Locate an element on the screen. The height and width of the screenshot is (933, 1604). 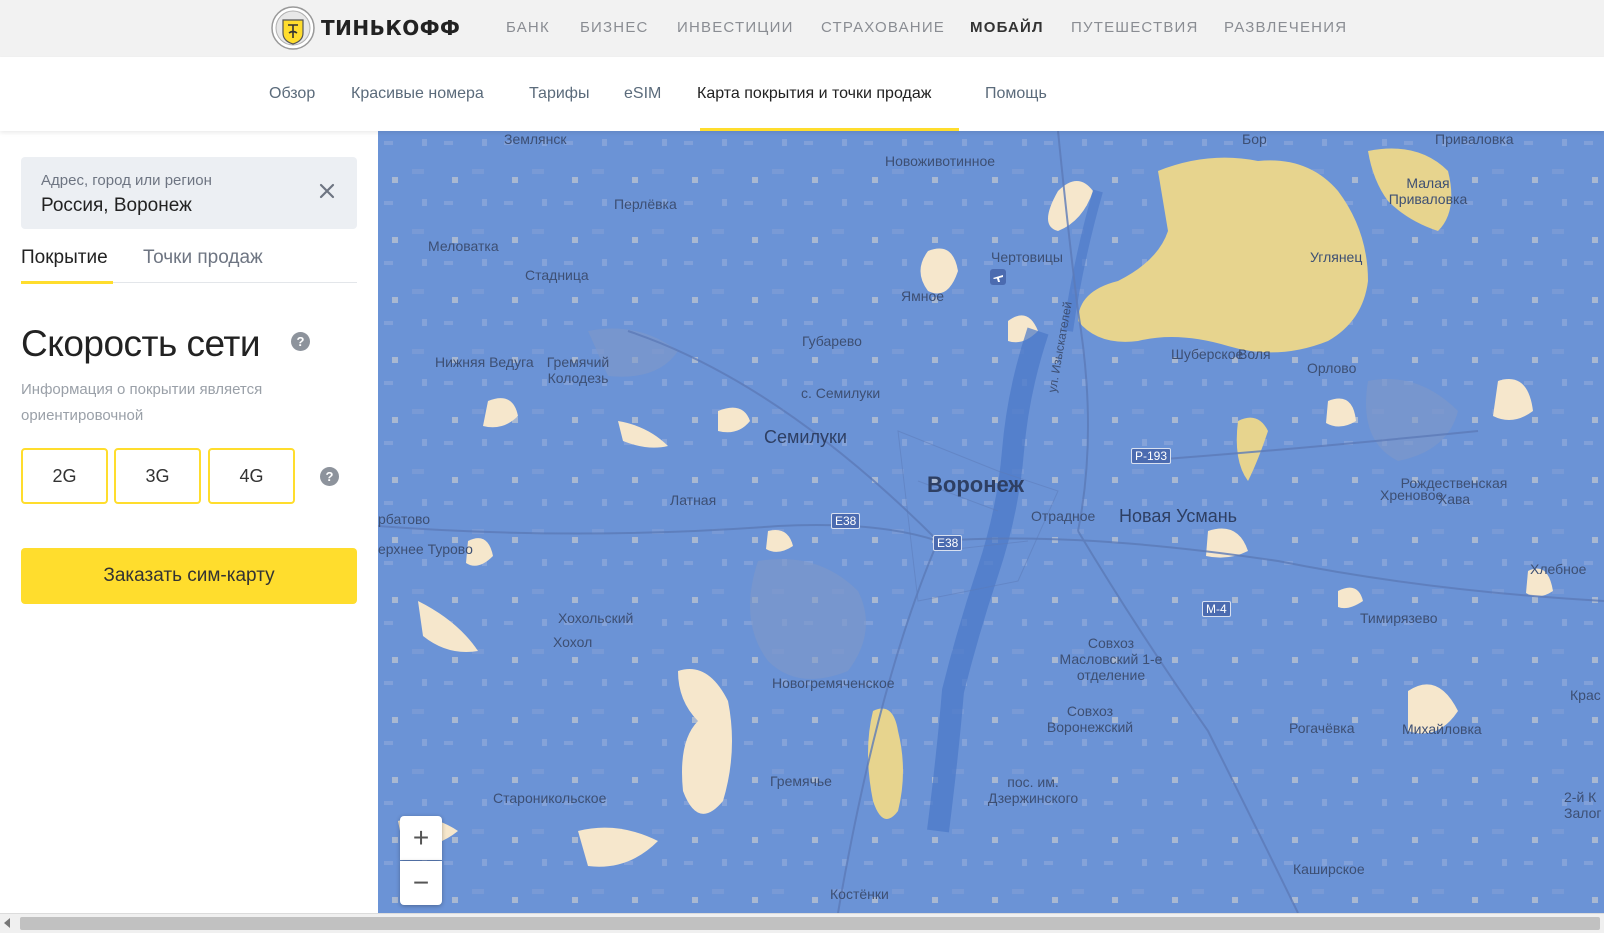
brand-logo: ТИНЬКОФФ is located at coordinates (365, 28).